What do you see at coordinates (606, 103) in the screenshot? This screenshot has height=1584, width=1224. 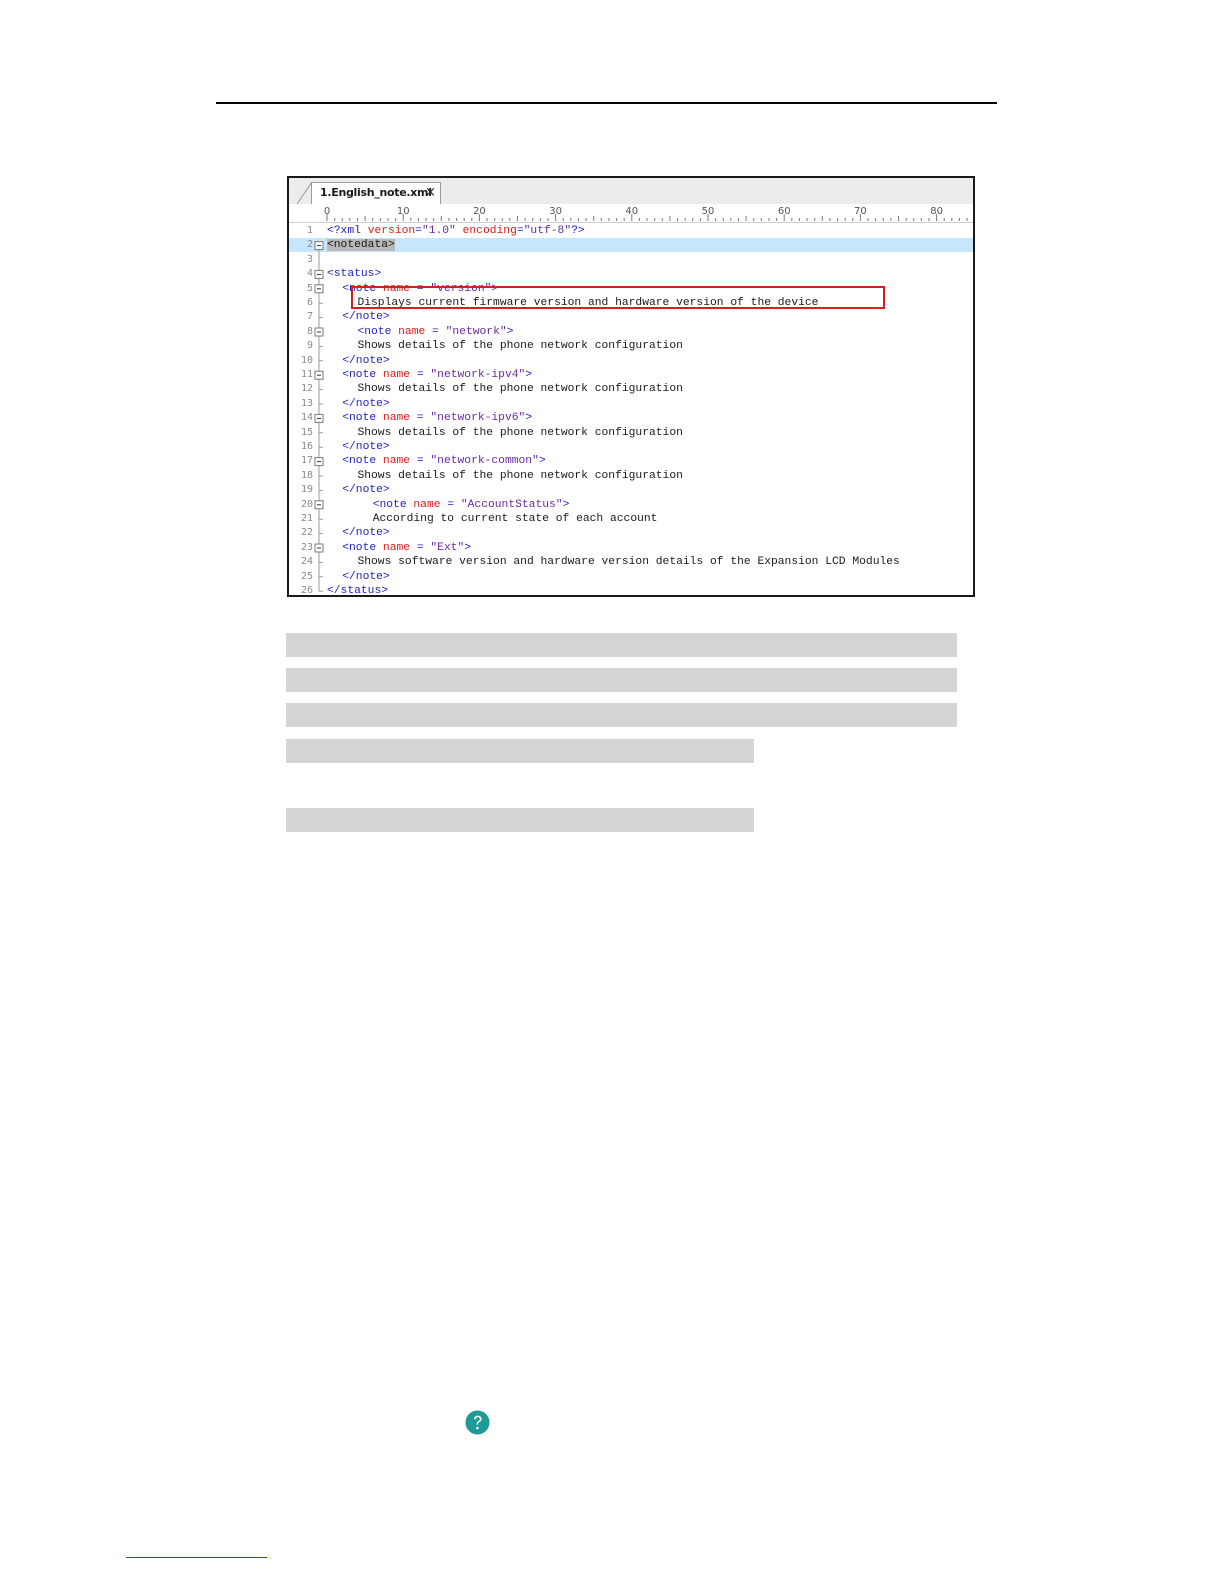 I see `page-header-rule` at bounding box center [606, 103].